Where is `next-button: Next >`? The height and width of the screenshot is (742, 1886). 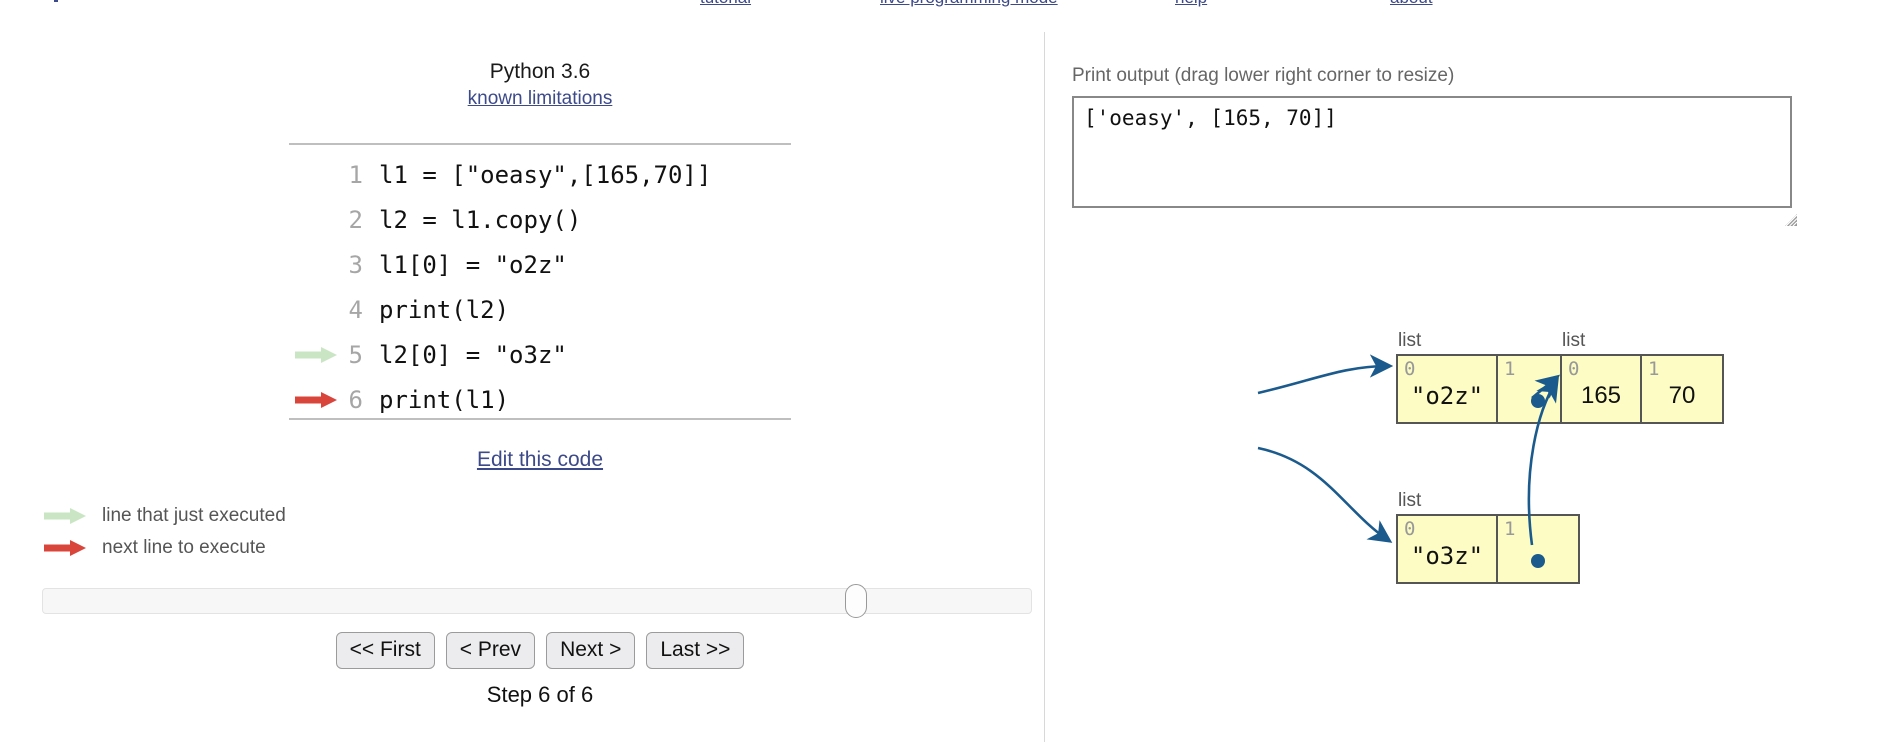
next-button: Next > is located at coordinates (591, 651).